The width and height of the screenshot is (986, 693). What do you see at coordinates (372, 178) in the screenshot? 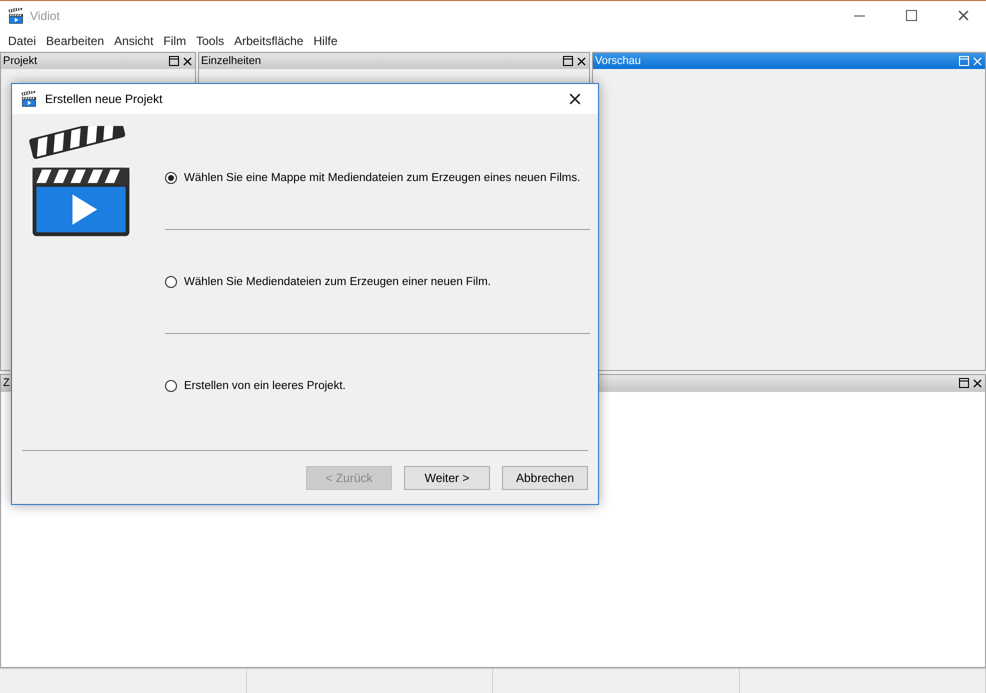
I see `radio-option: Wählen Sie eine Mappe mit Mediendateien zum Erzeugen eines neuen Films.` at bounding box center [372, 178].